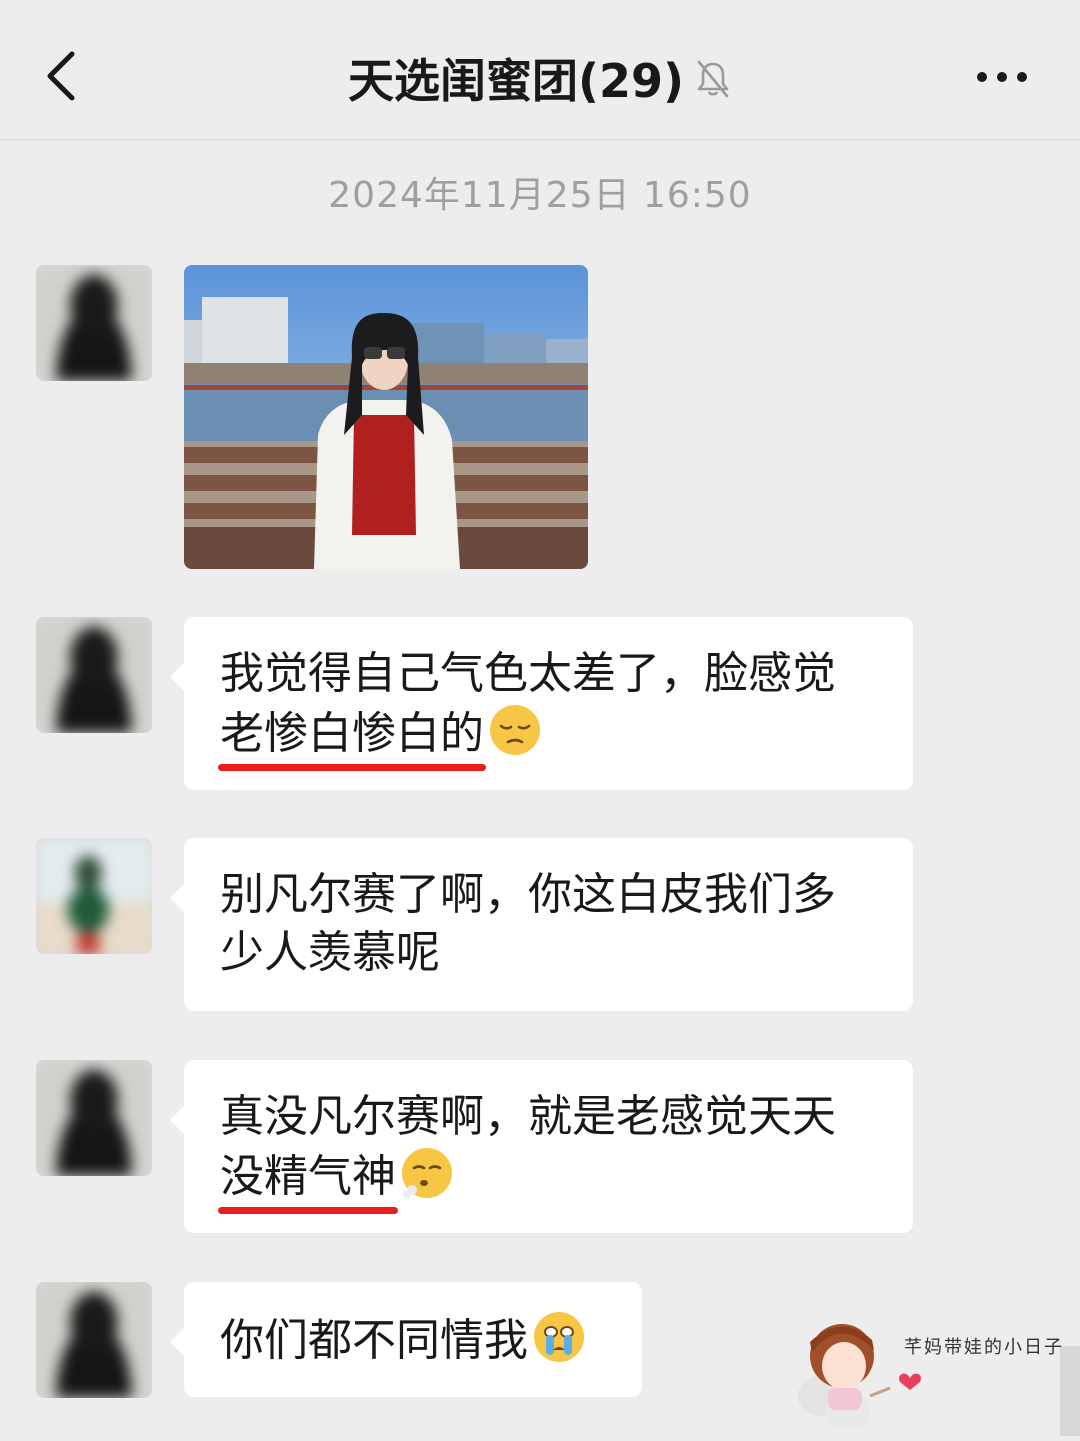 Image resolution: width=1080 pixels, height=1441 pixels. Describe the element at coordinates (547, 737) in the screenshot. I see `message-line: 老惨白惨白的` at that location.